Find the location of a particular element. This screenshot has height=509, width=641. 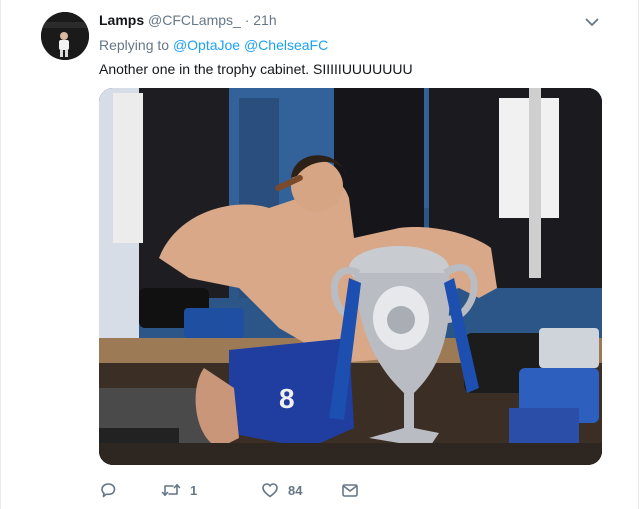

timeline-right-border is located at coordinates (638, 254).